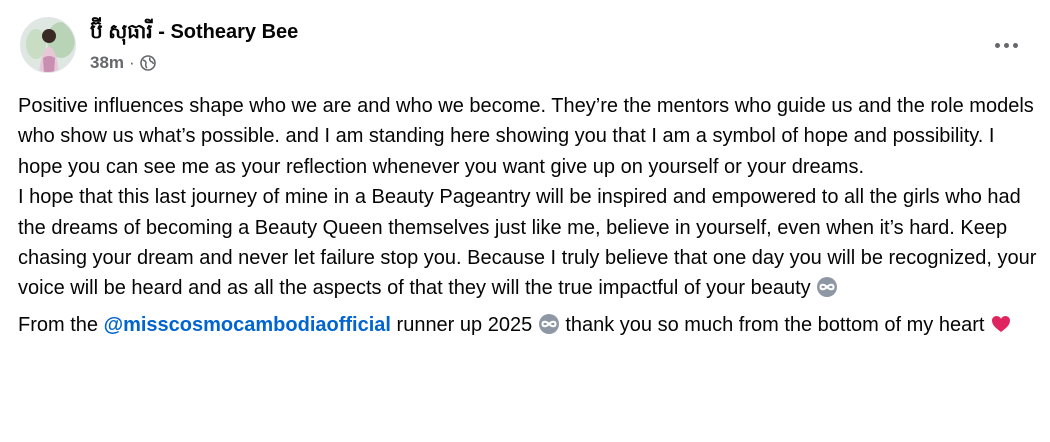  I want to click on red-heart-emoji, so click(1001, 324).